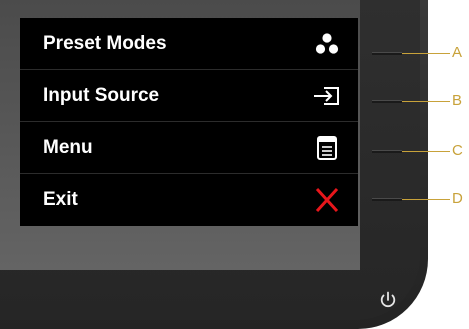 Image resolution: width=469 pixels, height=329 pixels. Describe the element at coordinates (457, 150) in the screenshot. I see `callout-label-c: C` at that location.